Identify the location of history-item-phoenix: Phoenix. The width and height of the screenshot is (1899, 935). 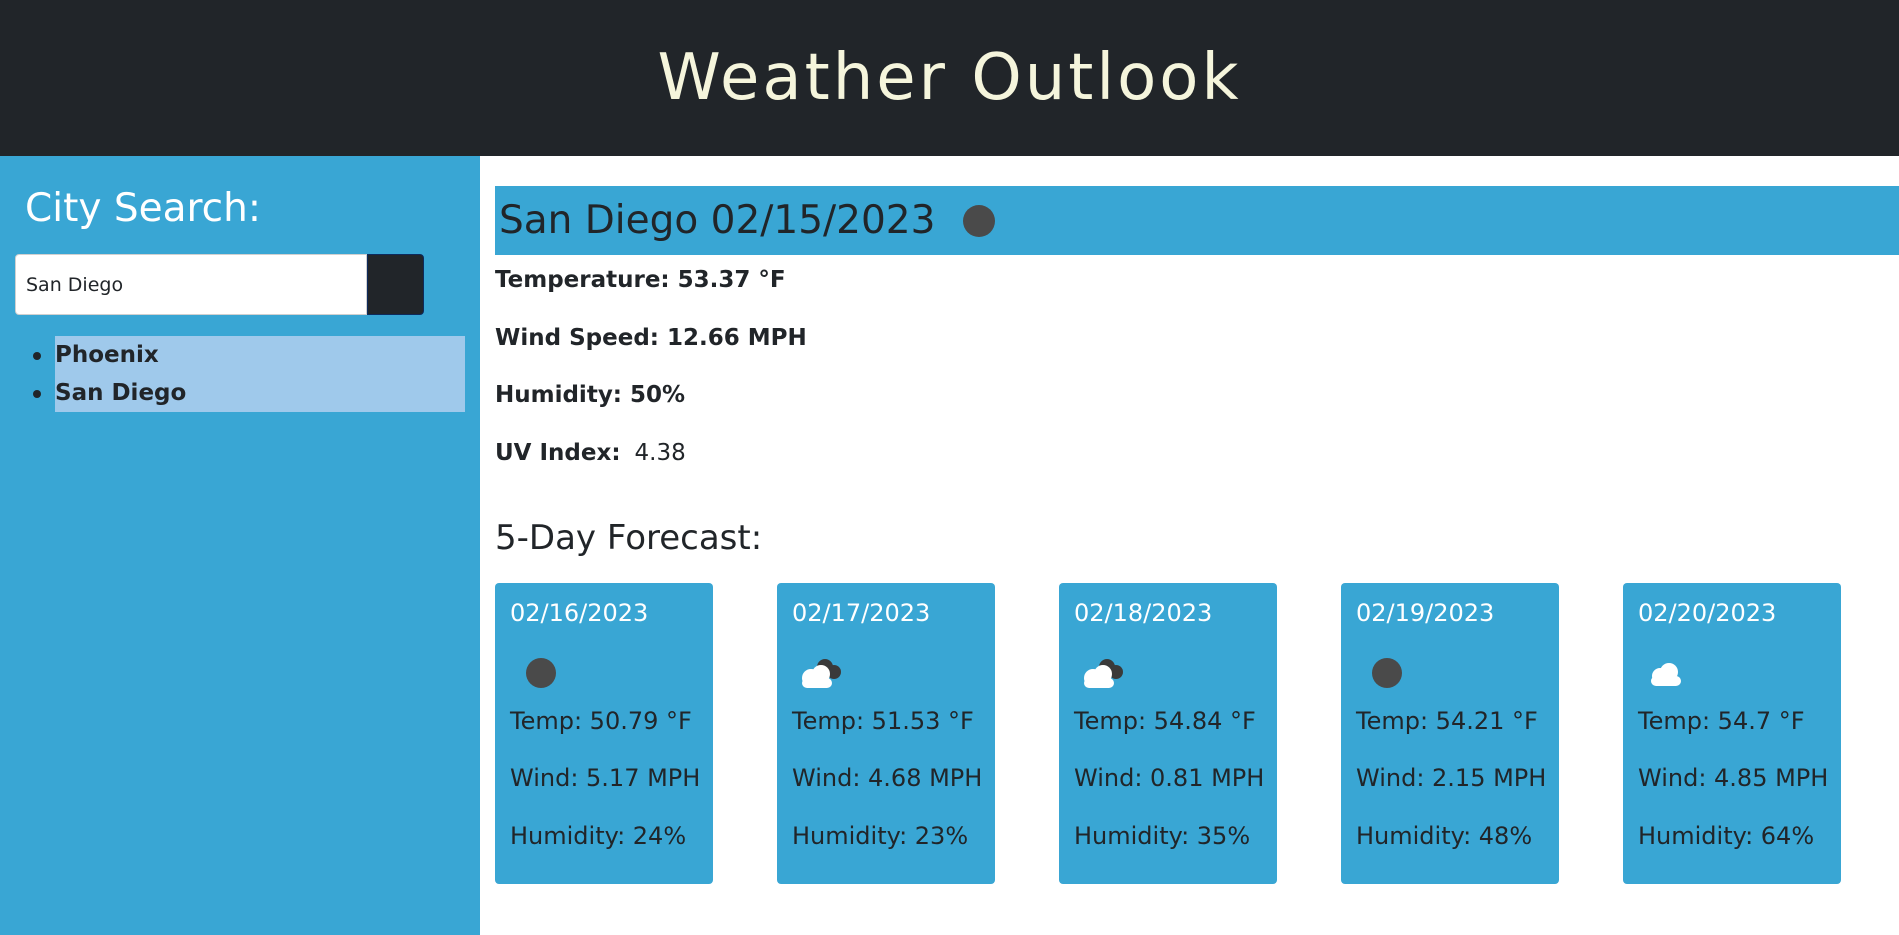
(249, 355).